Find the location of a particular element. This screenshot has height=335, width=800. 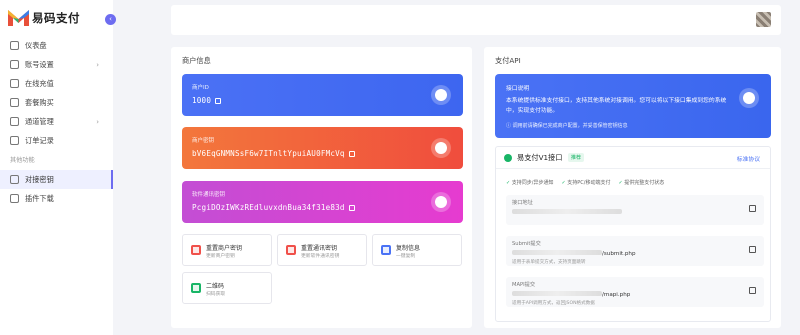

feature-item: 支持PC/移动端支付 is located at coordinates (585, 182).